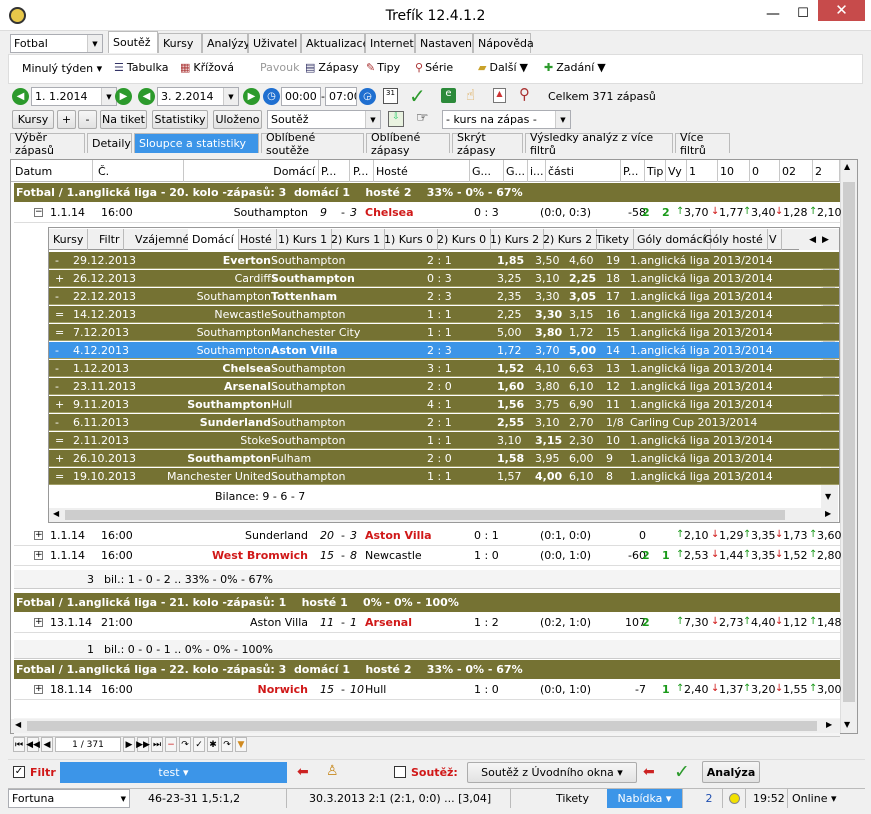 The width and height of the screenshot is (871, 814). I want to click on minimize-button: —, so click(773, 15).